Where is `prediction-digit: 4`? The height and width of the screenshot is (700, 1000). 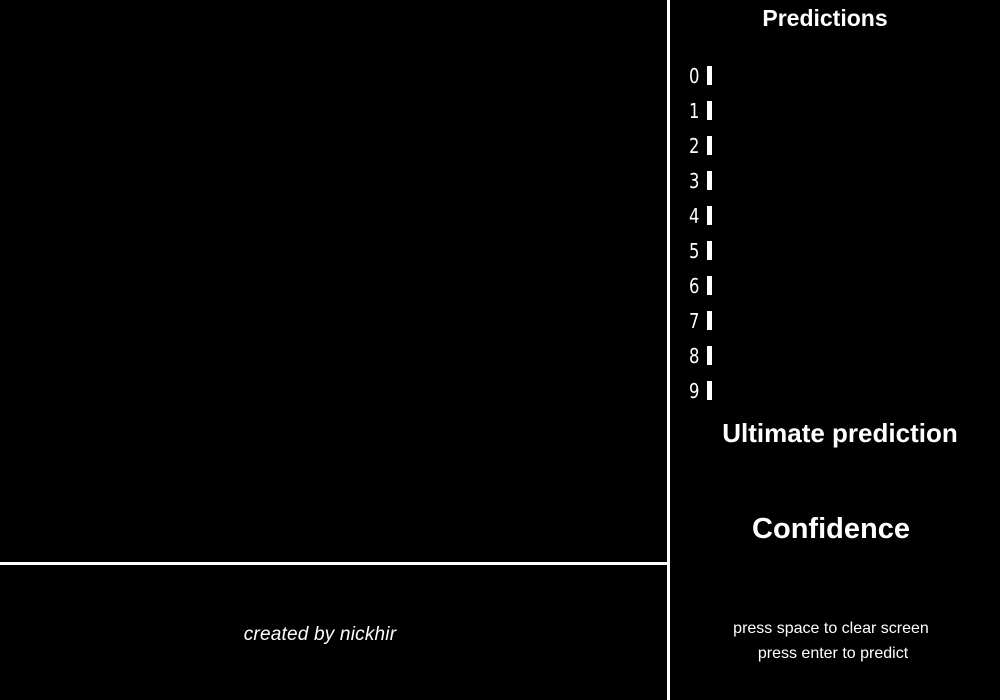 prediction-digit: 4 is located at coordinates (694, 215).